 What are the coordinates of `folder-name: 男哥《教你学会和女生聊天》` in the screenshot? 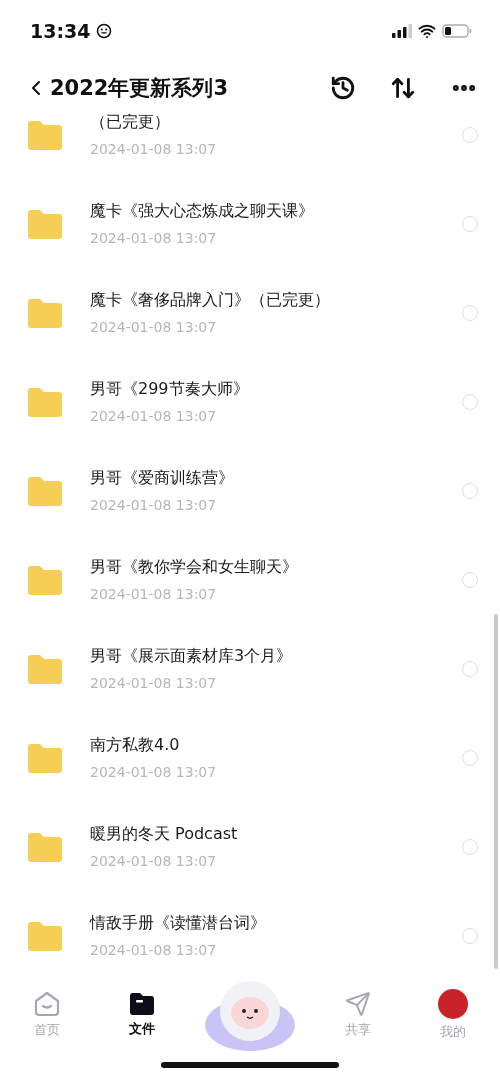 It's located at (276, 567).